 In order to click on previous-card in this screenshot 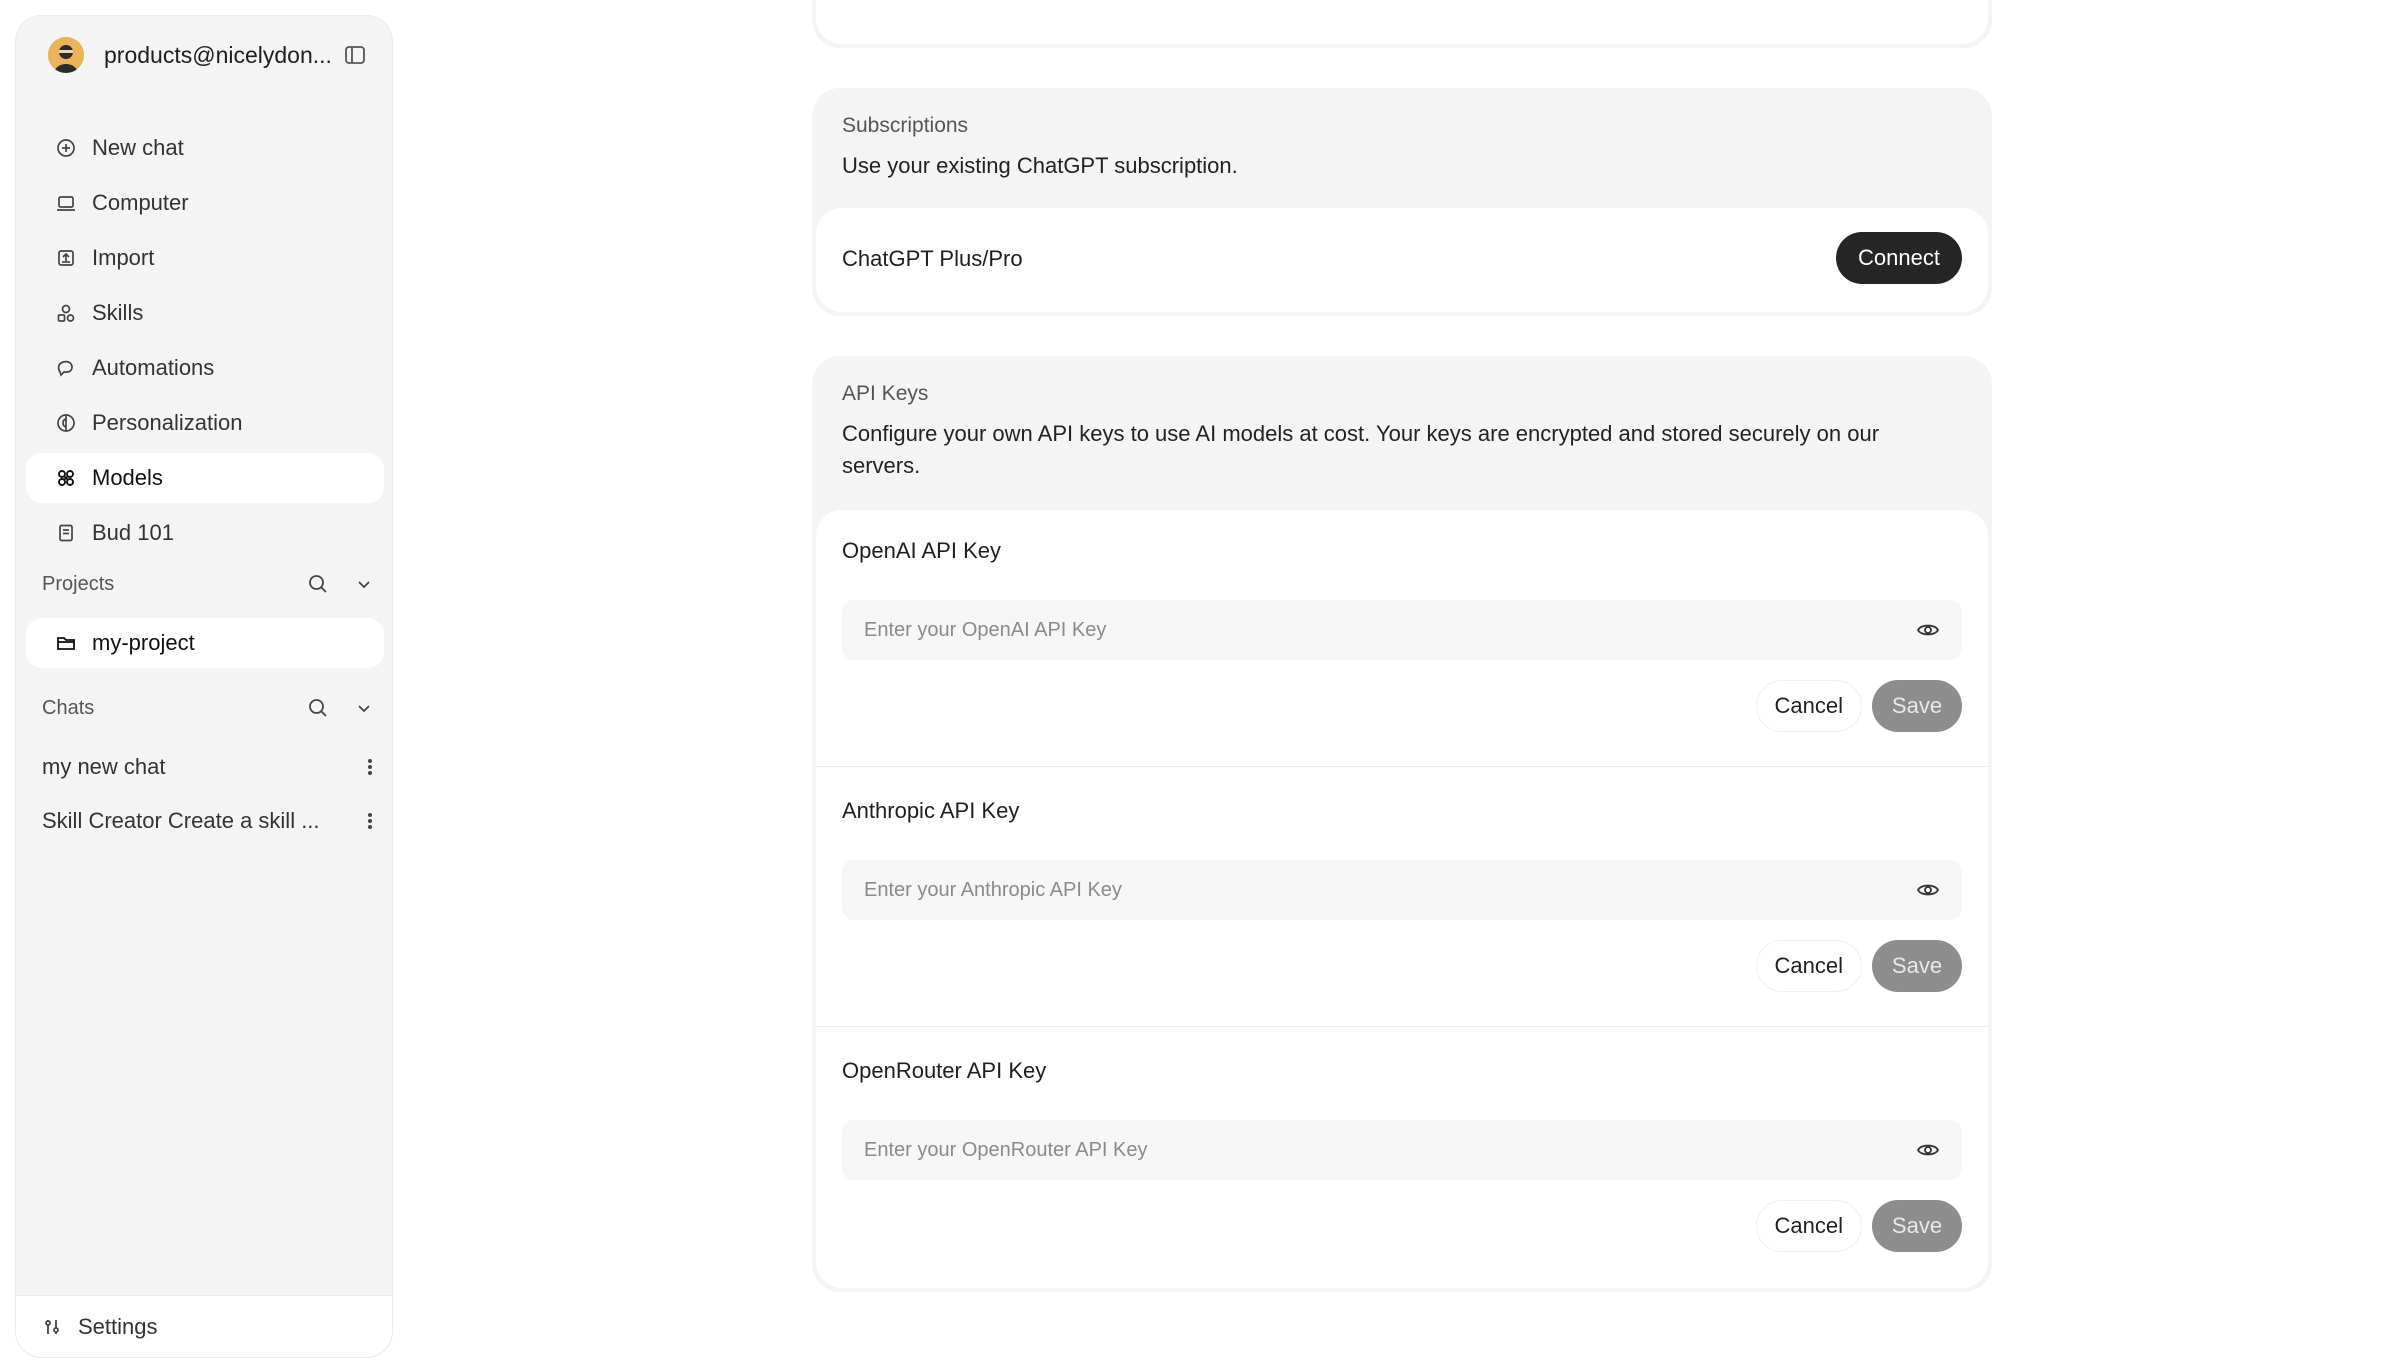, I will do `click(1402, 24)`.